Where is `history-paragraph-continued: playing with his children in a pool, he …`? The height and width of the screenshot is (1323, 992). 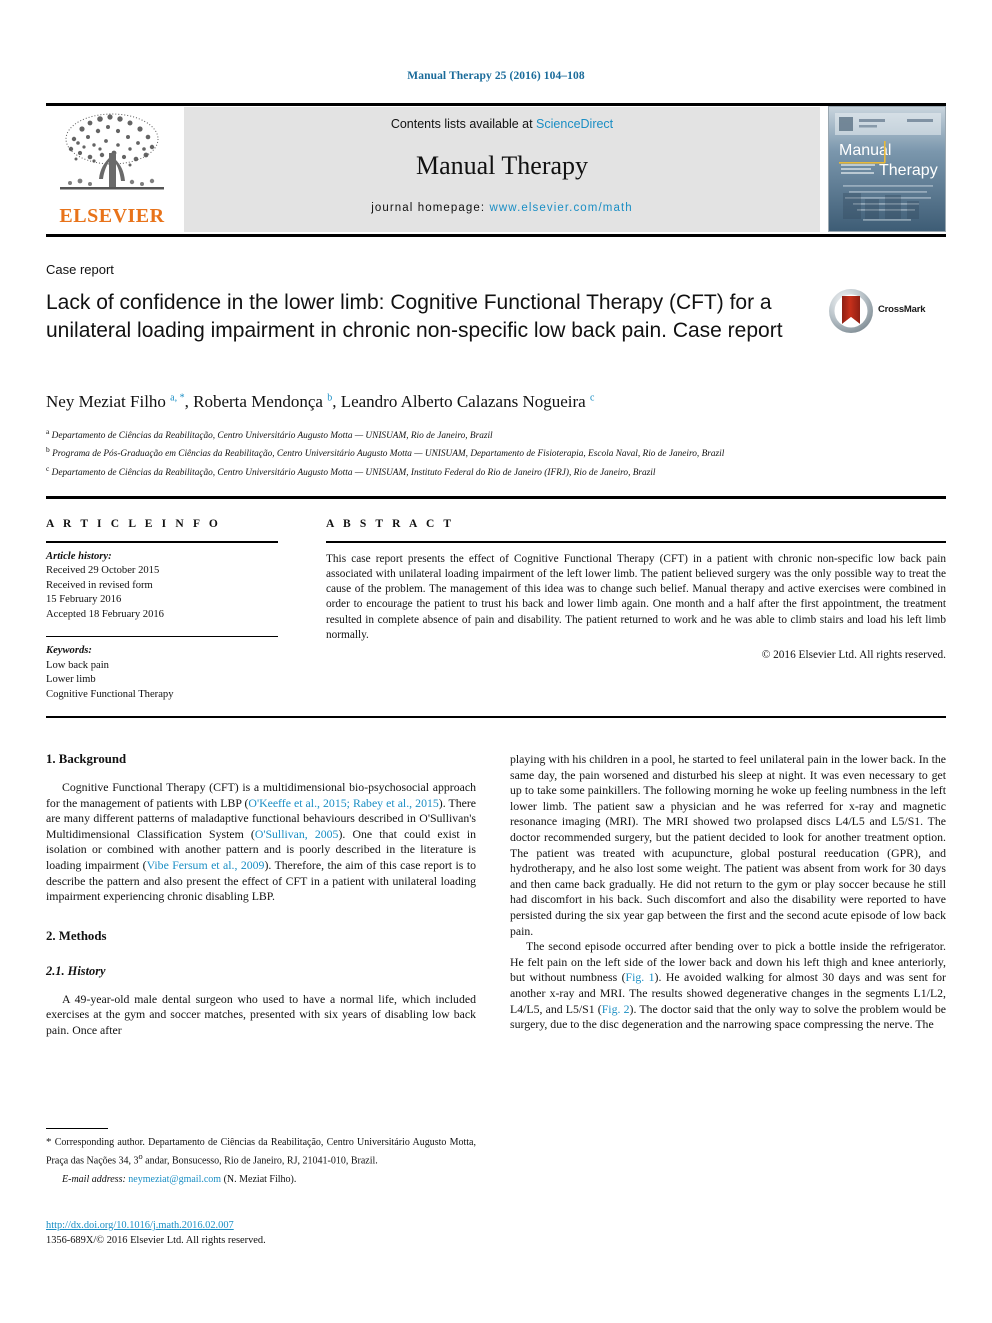 history-paragraph-continued: playing with his children in a pool, he … is located at coordinates (728, 845).